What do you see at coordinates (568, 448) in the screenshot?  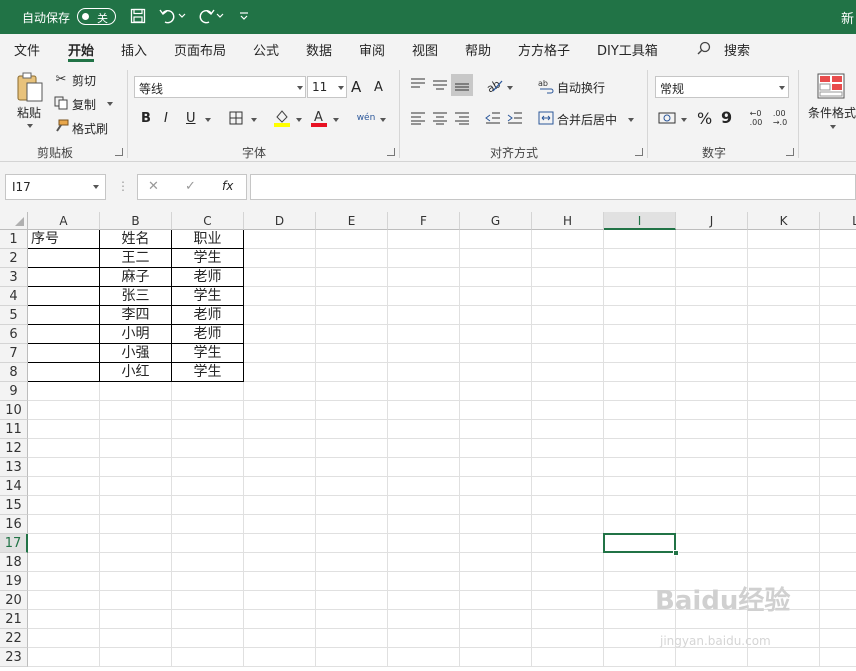 I see `cell-h12` at bounding box center [568, 448].